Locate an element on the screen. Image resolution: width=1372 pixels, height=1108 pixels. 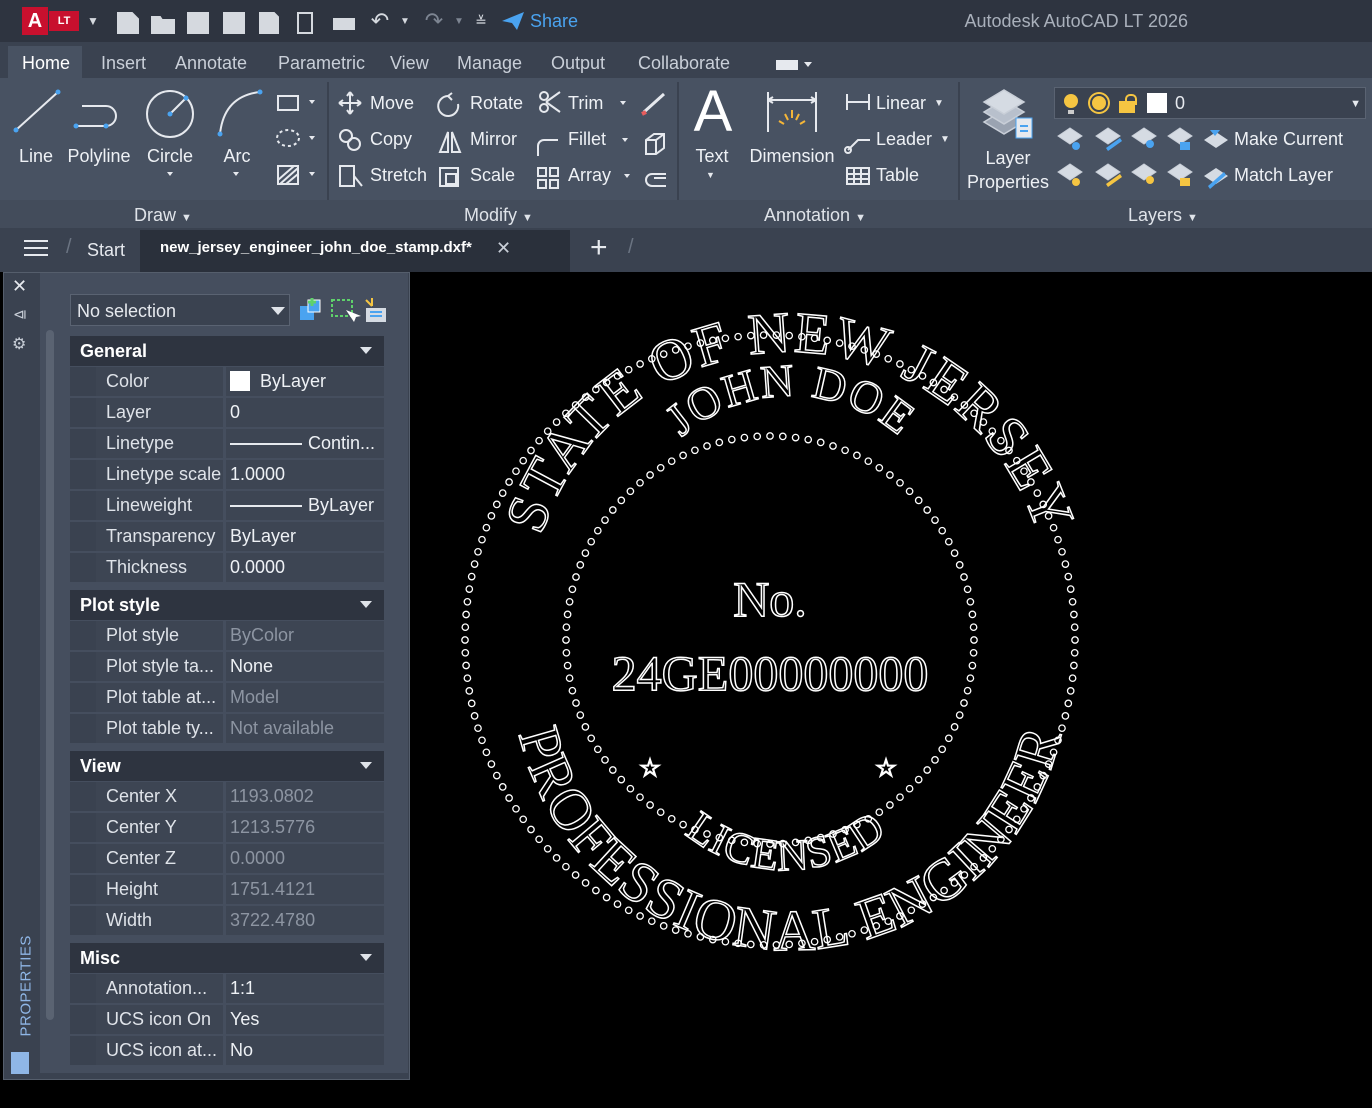
layer-off-button is located at coordinates (1072, 140).